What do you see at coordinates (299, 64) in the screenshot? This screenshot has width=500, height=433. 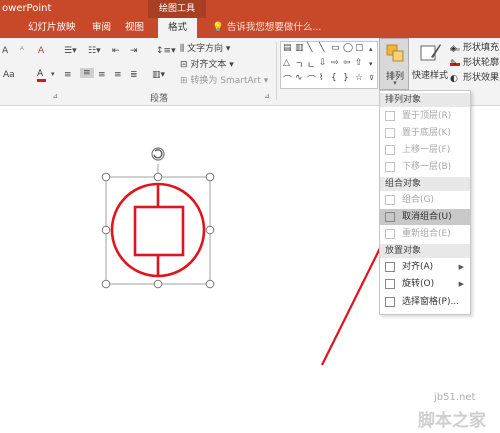 I see `elbow-connector-icon: ㄱ` at bounding box center [299, 64].